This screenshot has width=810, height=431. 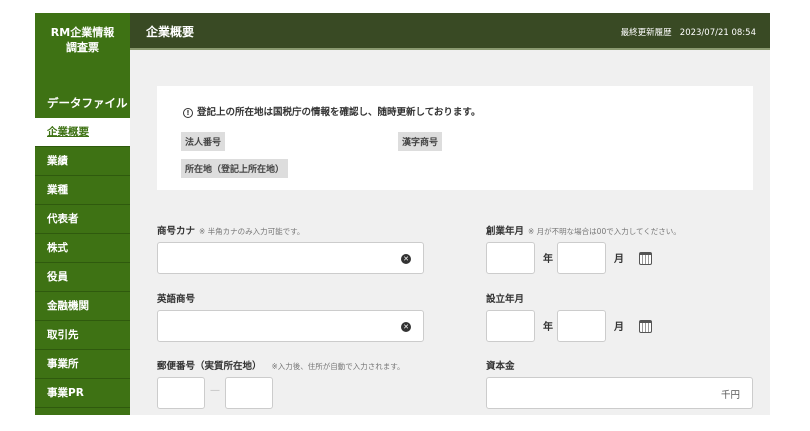 What do you see at coordinates (176, 299) in the screenshot?
I see `english-name-label: 英語商号` at bounding box center [176, 299].